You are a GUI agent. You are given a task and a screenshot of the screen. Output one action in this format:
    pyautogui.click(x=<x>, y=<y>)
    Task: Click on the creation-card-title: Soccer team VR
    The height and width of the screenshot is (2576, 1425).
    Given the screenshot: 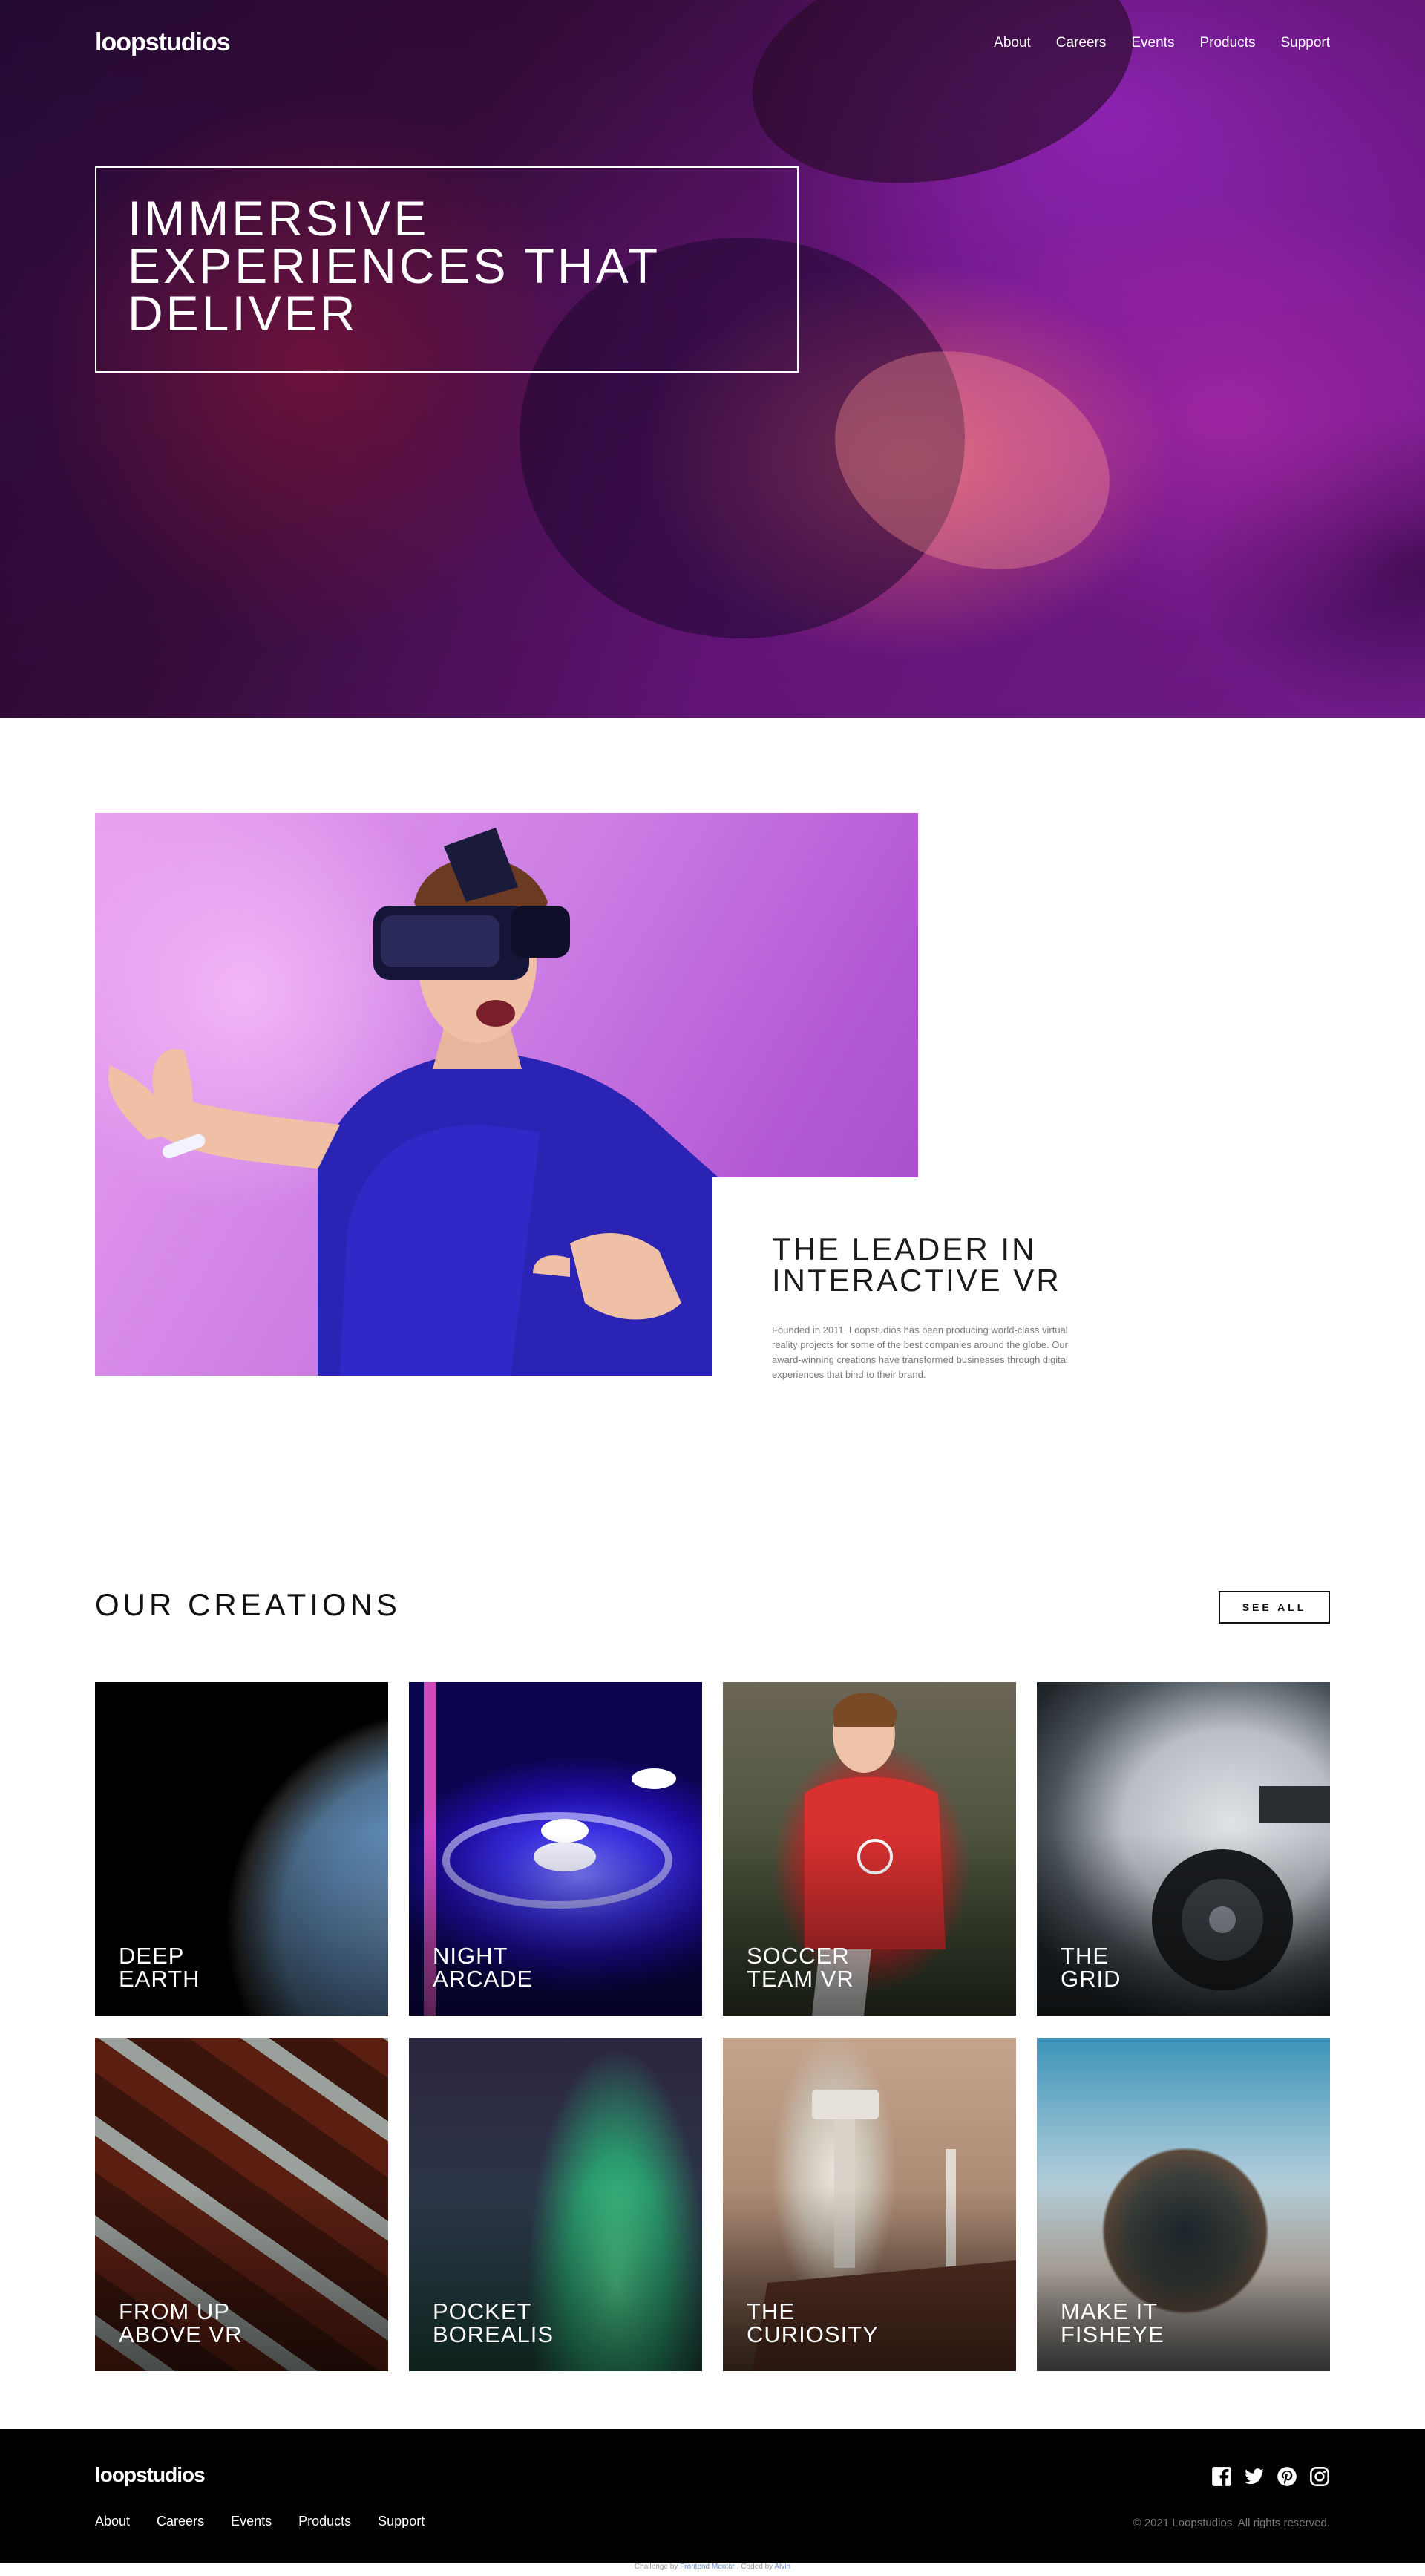 What is the action you would take?
    pyautogui.click(x=800, y=1967)
    